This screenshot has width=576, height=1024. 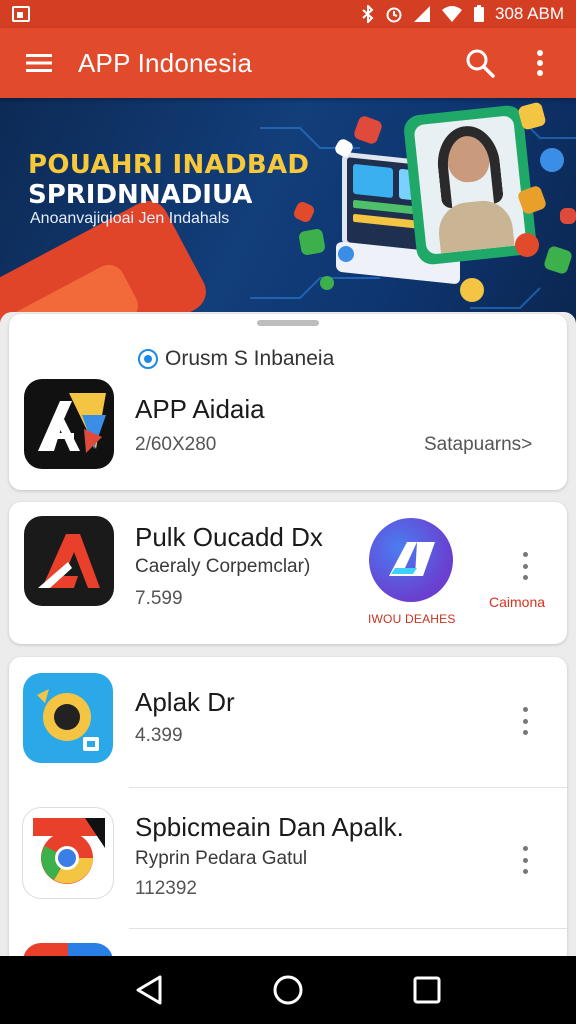 I want to click on section-label: Orusm S Inbaneia, so click(x=250, y=358).